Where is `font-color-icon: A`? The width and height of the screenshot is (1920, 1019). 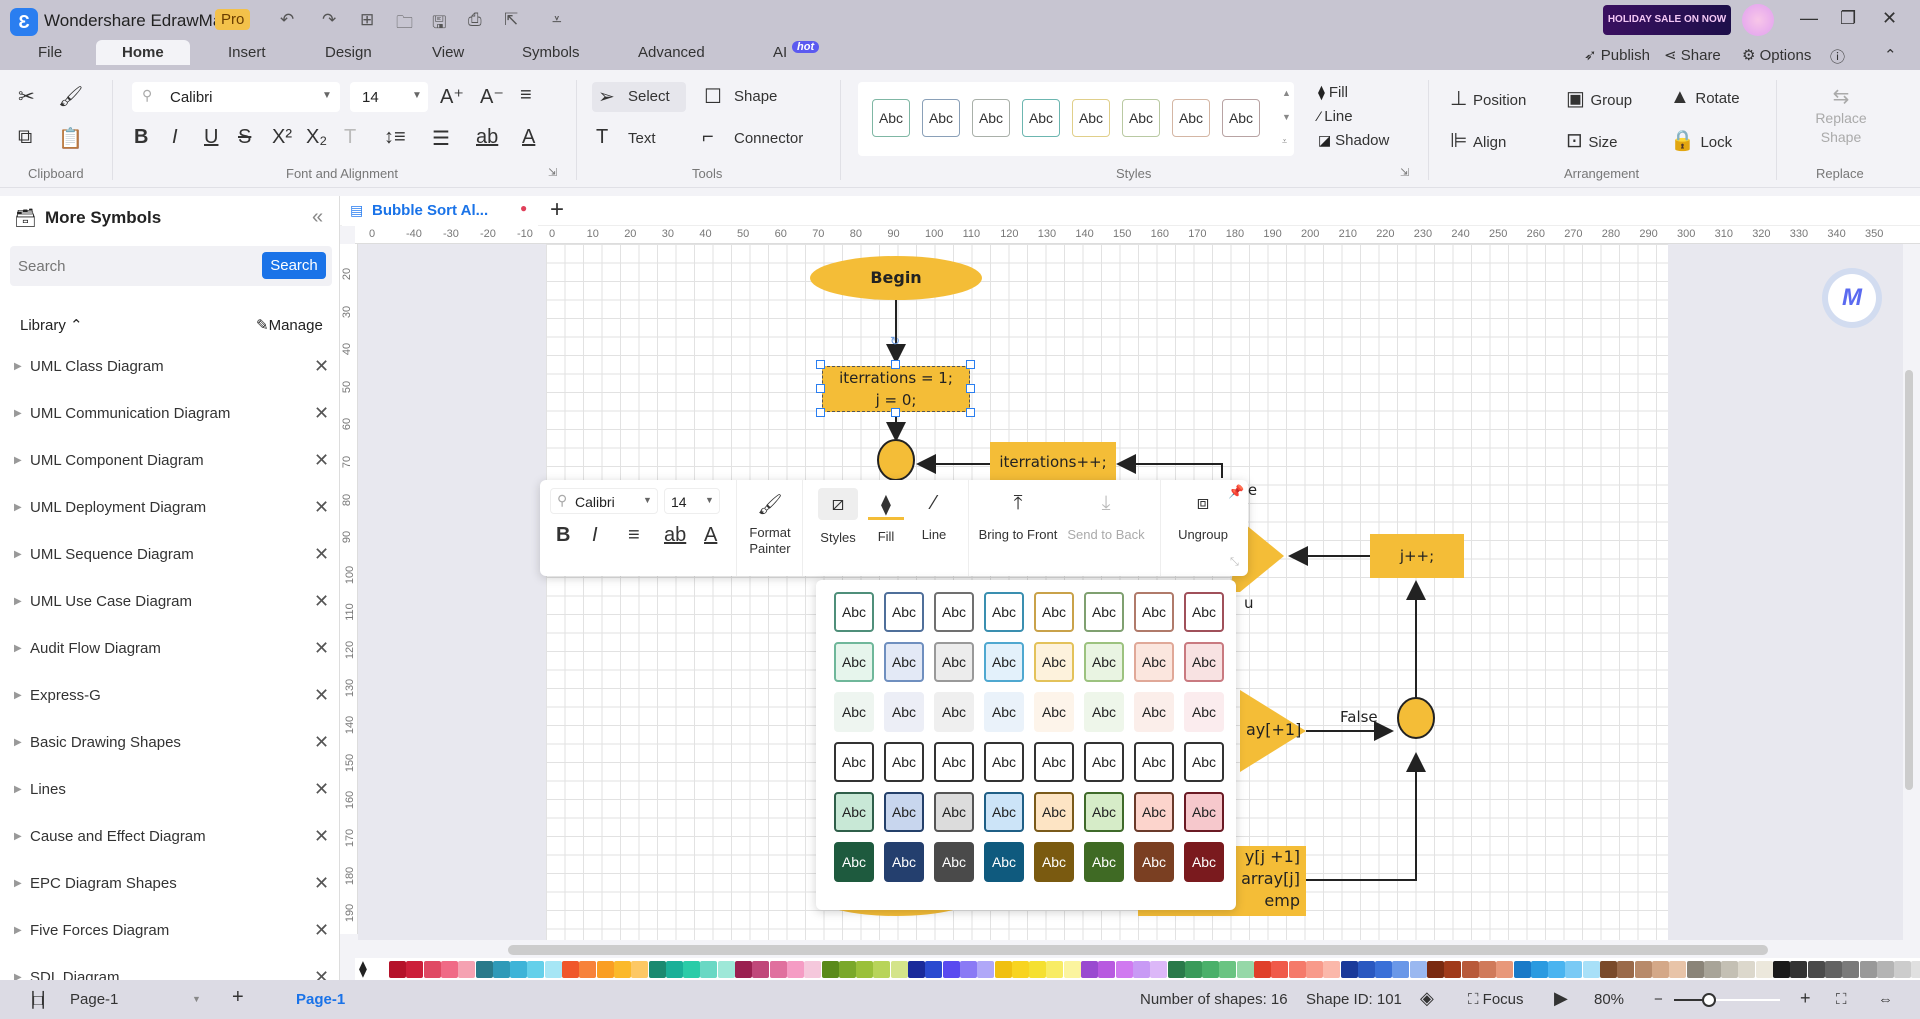
font-color-icon: A is located at coordinates (710, 535).